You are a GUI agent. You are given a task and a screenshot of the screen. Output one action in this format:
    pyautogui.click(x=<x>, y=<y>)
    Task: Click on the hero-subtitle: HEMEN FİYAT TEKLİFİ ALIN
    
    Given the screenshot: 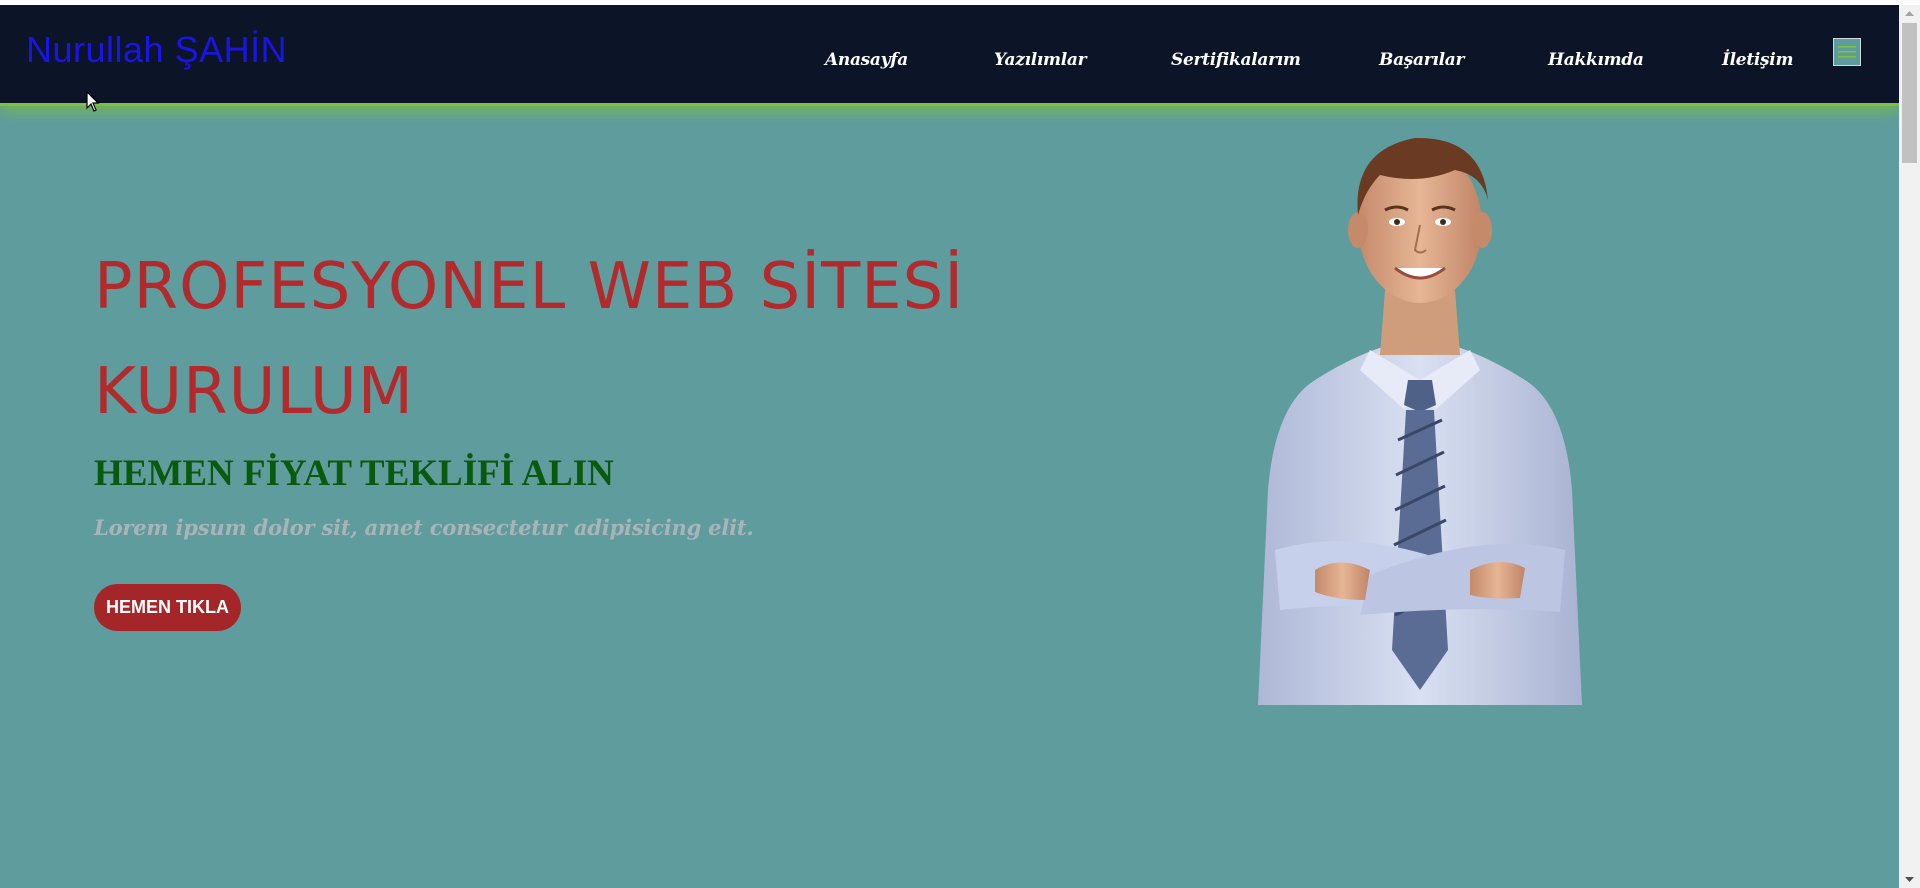 What is the action you would take?
    pyautogui.click(x=354, y=473)
    